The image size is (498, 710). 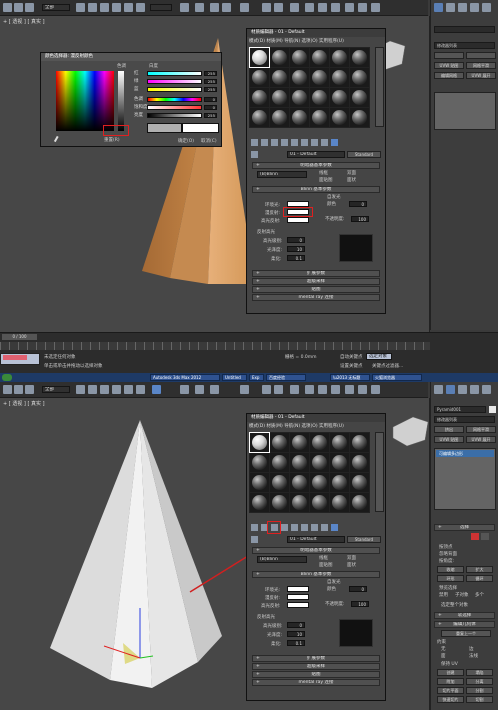 I want to click on create-button: 创建, so click(x=450, y=672).